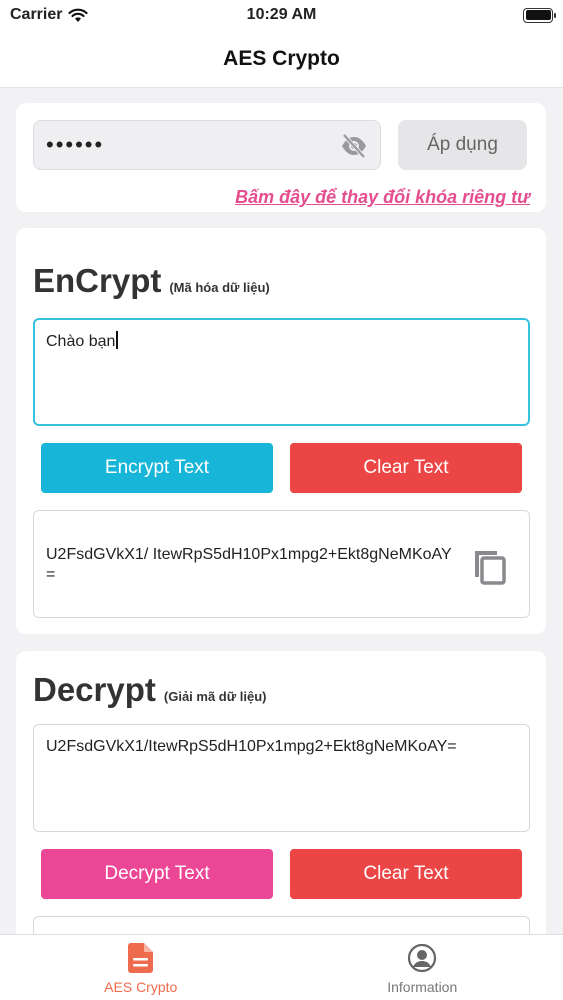 The height and width of the screenshot is (1000, 563). I want to click on eye-off-icon, so click(354, 146).